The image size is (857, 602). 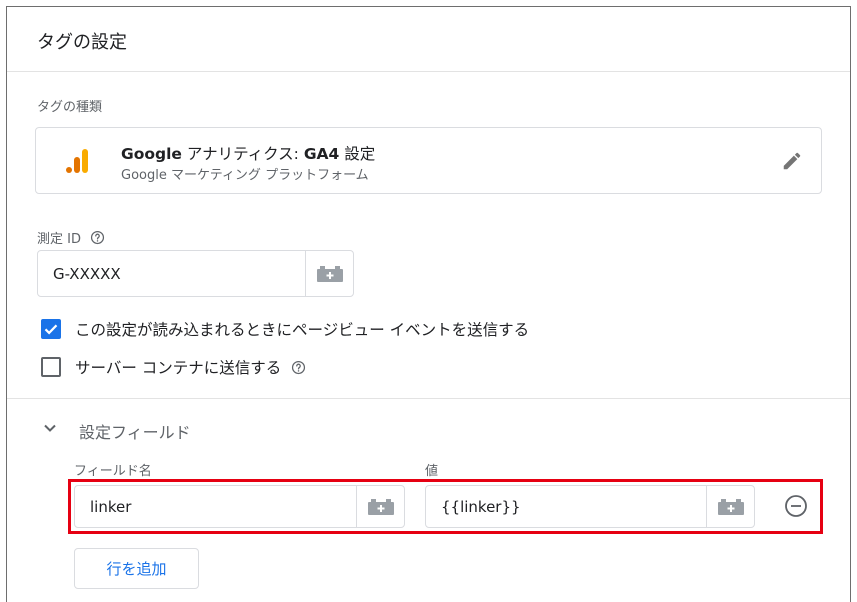 I want to click on field-name-variable-button, so click(x=380, y=506).